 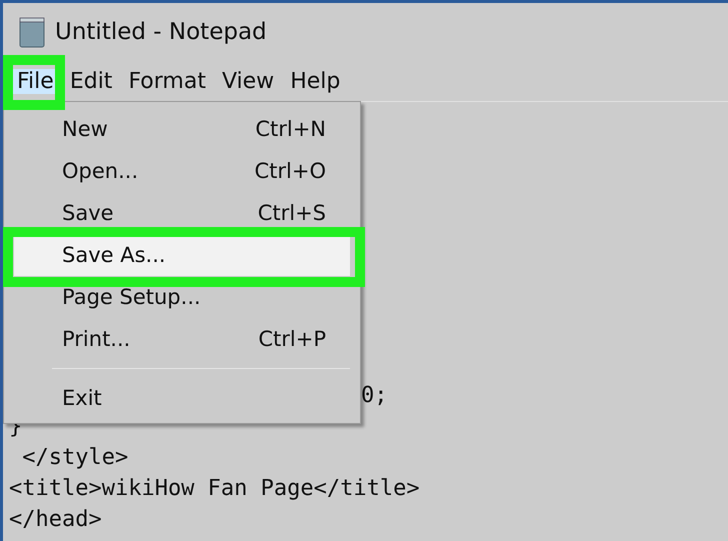 I want to click on notepad-icon, so click(x=32, y=32).